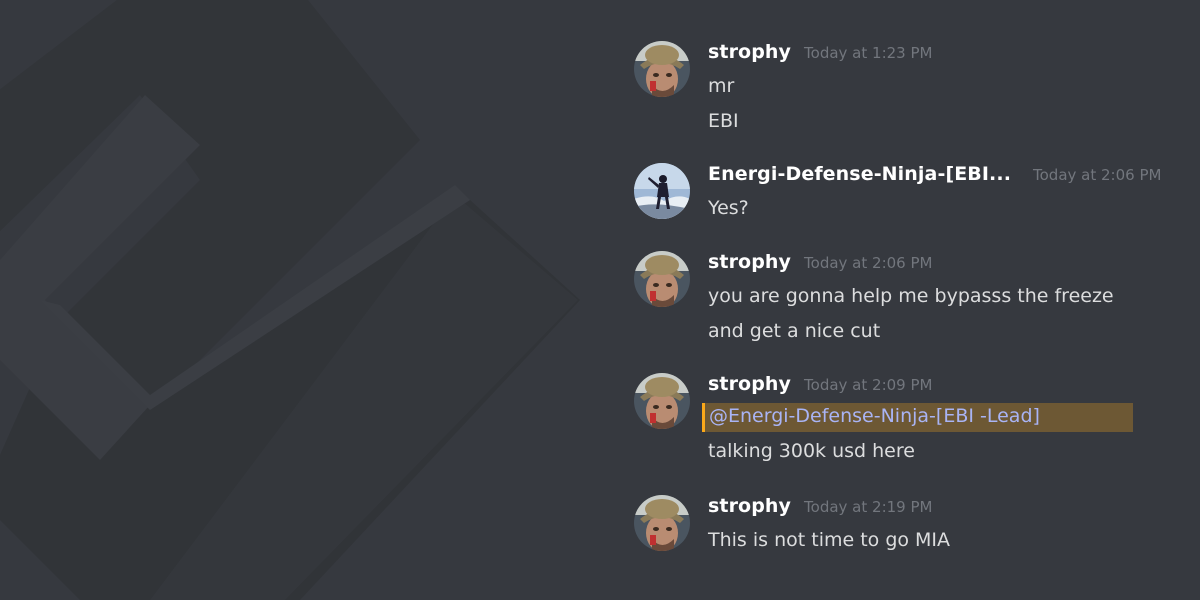 Image resolution: width=1200 pixels, height=600 pixels. I want to click on message-text: talking 300k usd here, so click(811, 451).